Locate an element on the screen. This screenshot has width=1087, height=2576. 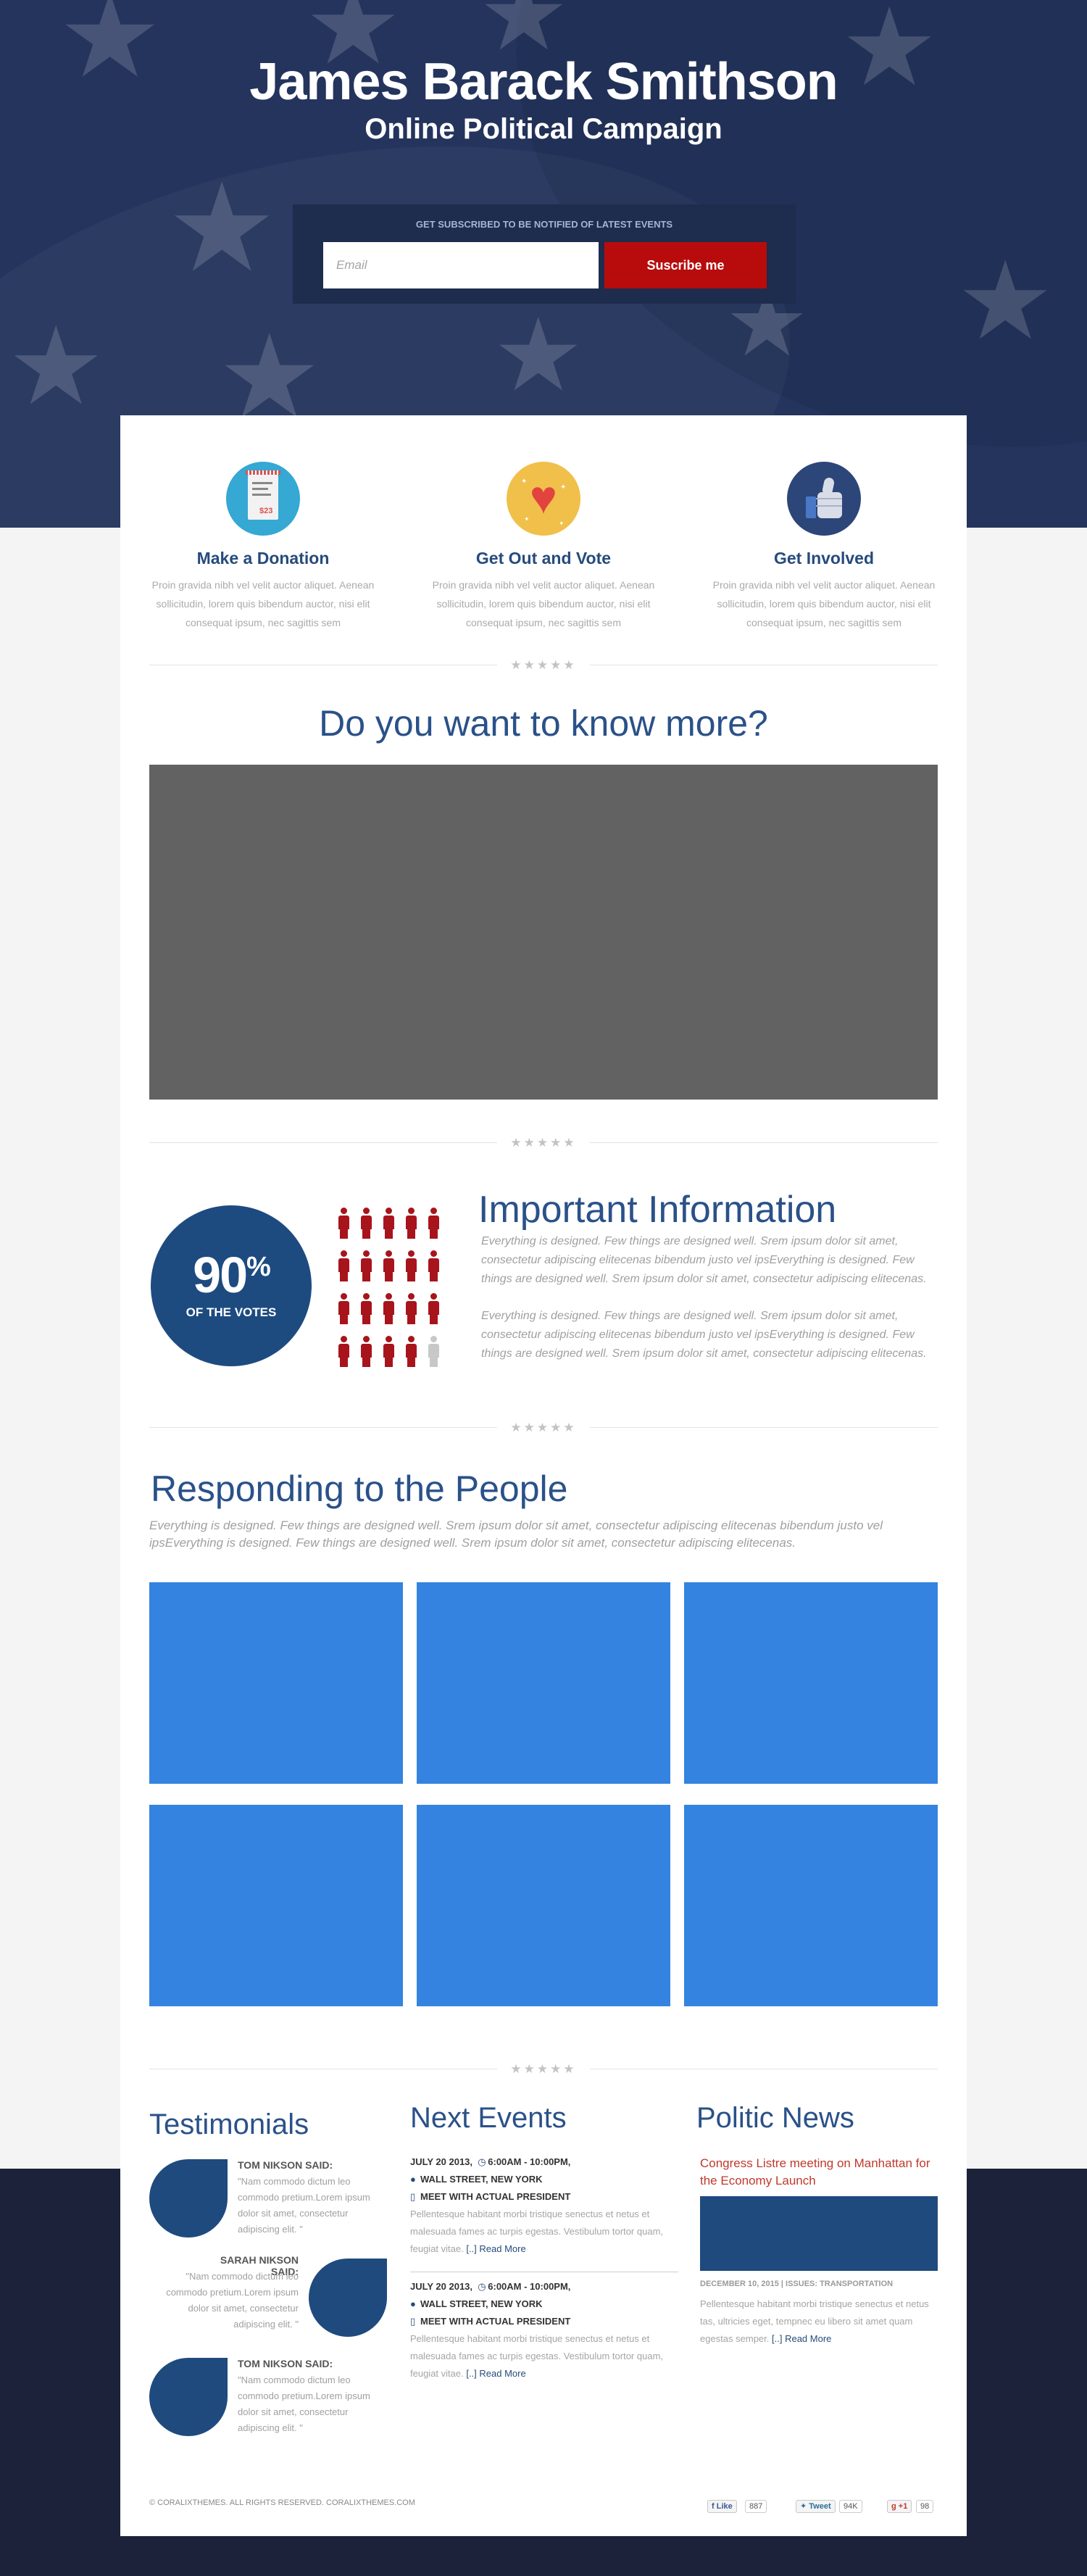
tweet-button: ✦ Tweet 94K is located at coordinates (832, 2507).